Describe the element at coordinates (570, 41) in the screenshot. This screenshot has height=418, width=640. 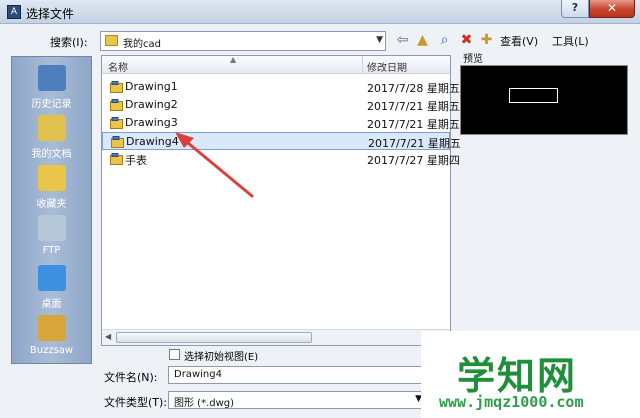
I see `tools-menu: 工具(L)` at that location.